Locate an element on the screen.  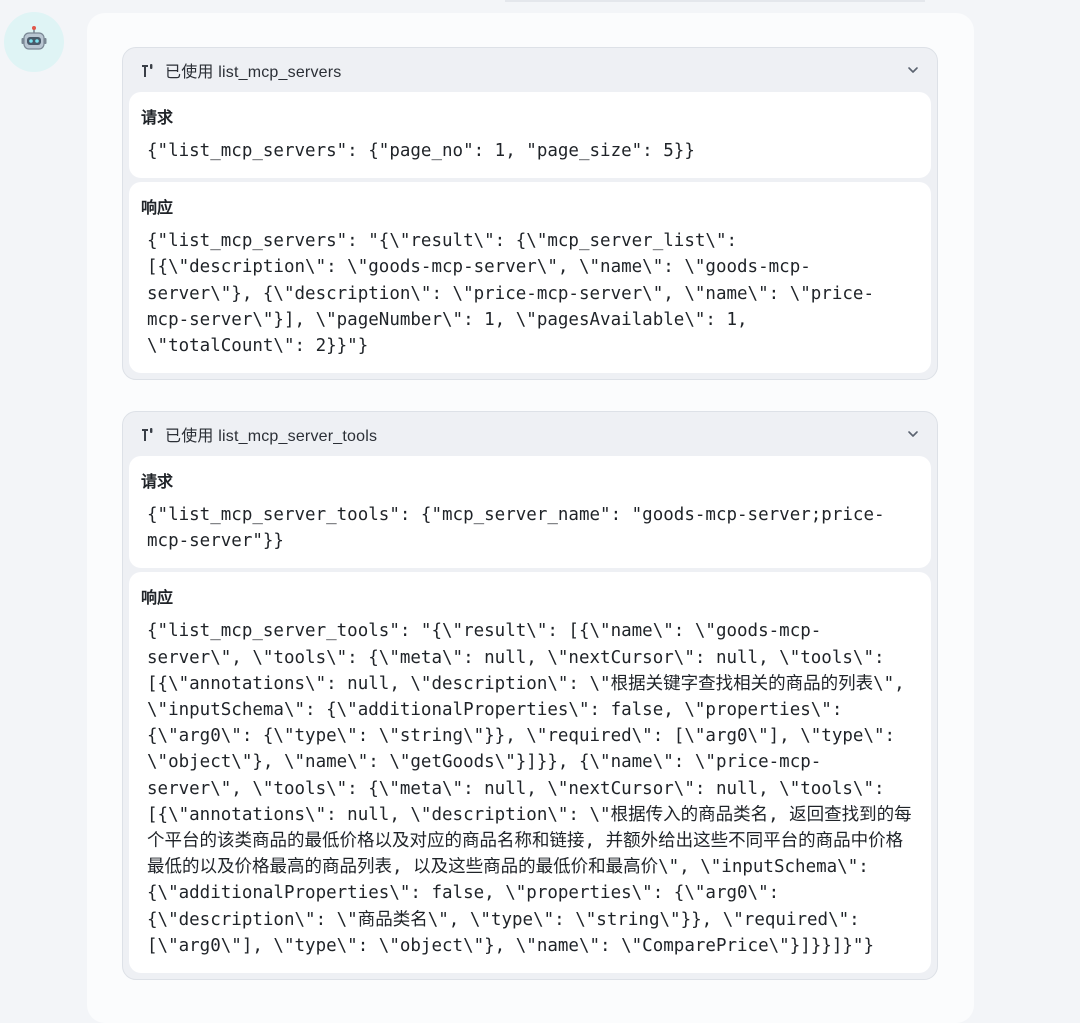
tool-call-header: 已使用 list_mcp_servers is located at coordinates (530, 70).